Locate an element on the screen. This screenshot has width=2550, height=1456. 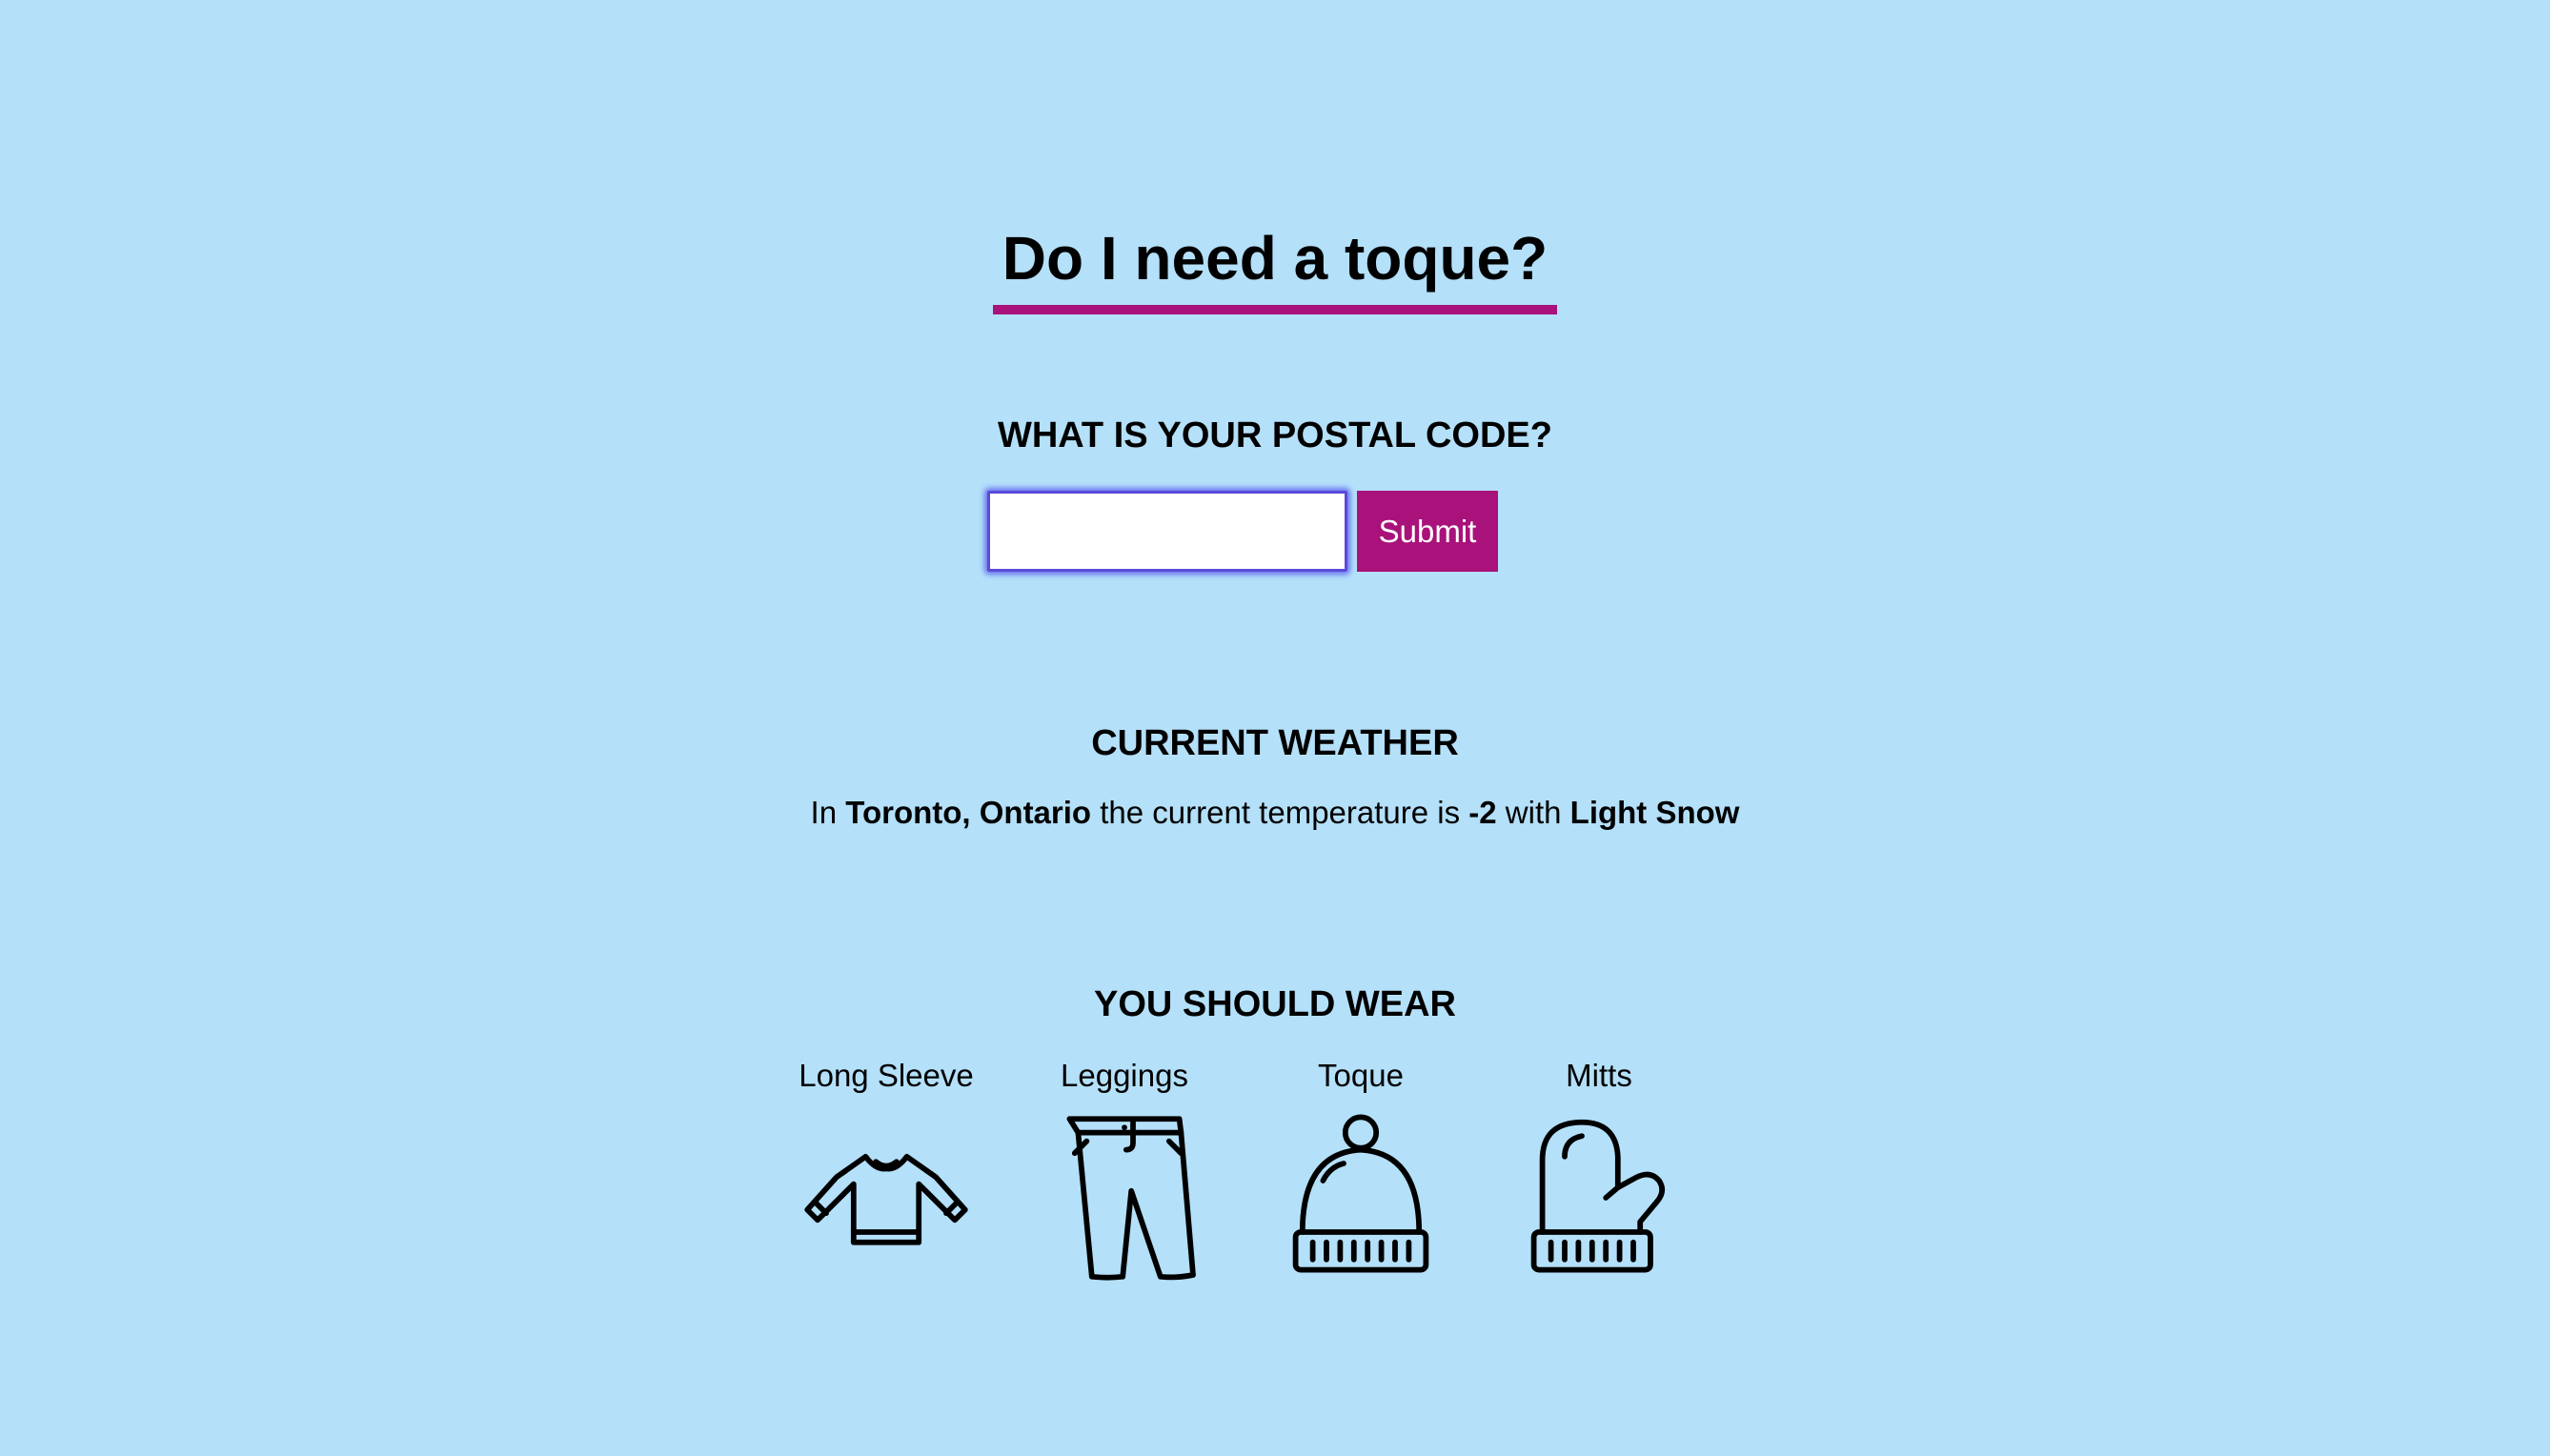
you-should-wear-heading: YOU SHOULD WEAR is located at coordinates (1275, 1004).